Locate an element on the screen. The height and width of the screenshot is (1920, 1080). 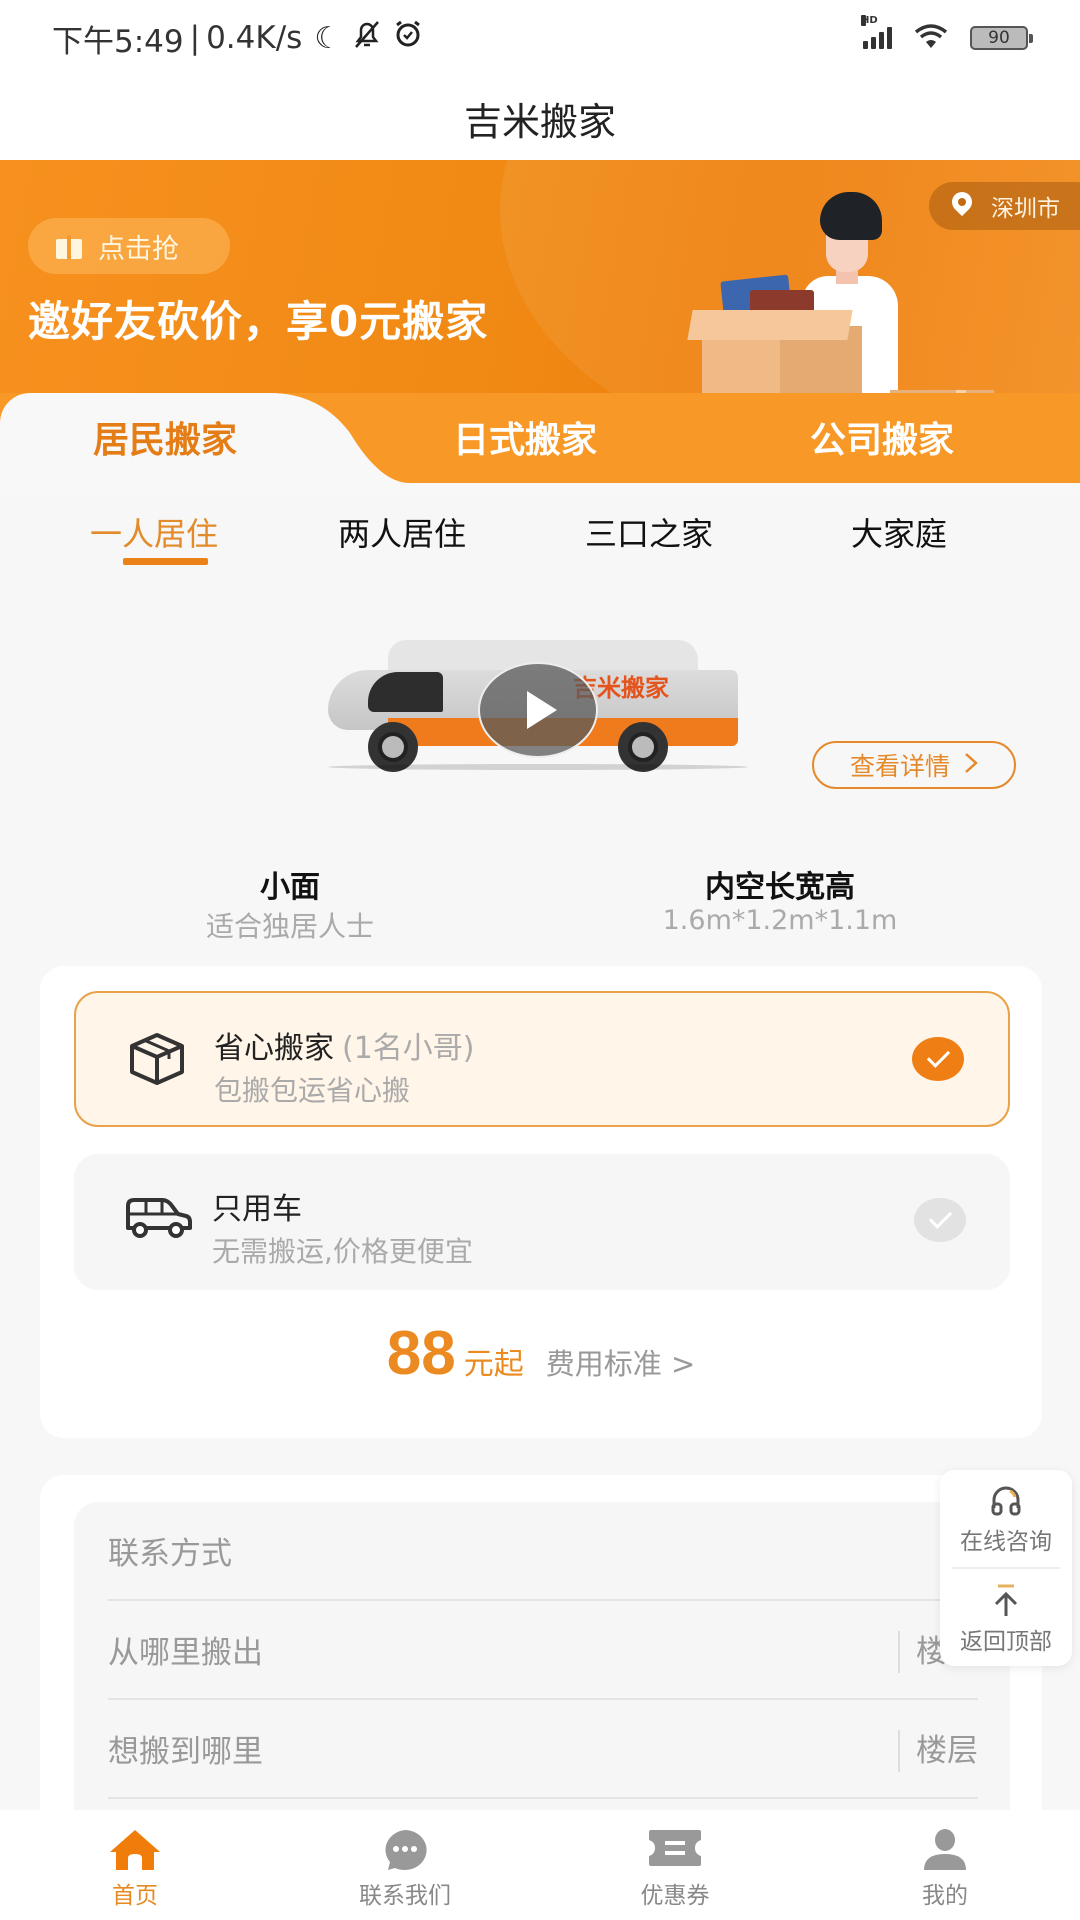
move-from-placeholder: 从哪里搬出 is located at coordinates (185, 1653).